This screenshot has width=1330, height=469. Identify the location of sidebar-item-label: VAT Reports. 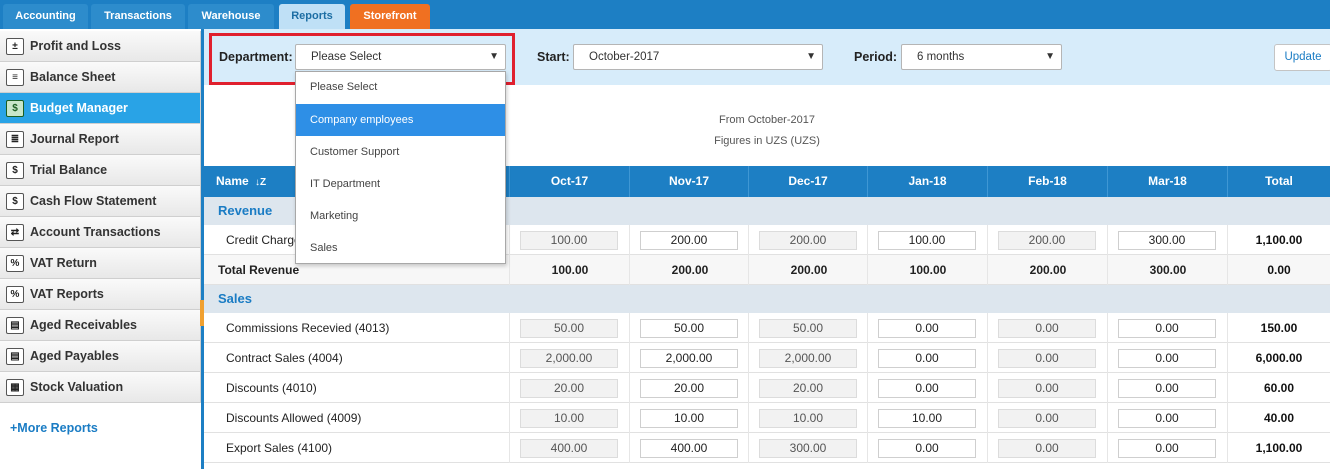
(67, 294).